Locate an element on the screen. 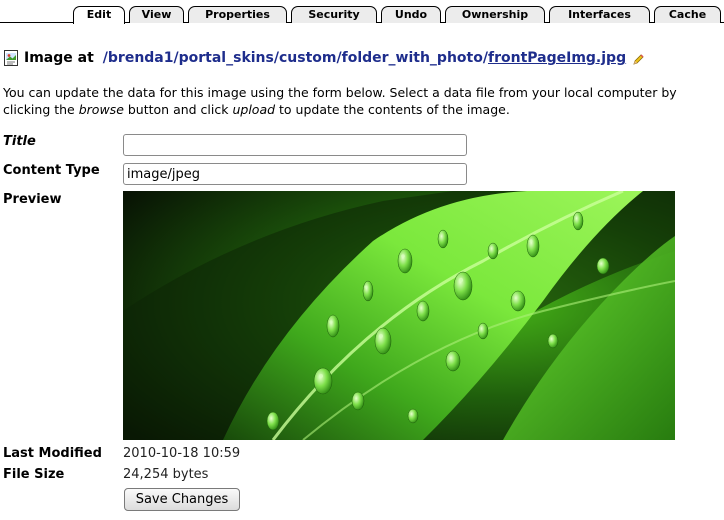  tab-view: View is located at coordinates (156, 14).